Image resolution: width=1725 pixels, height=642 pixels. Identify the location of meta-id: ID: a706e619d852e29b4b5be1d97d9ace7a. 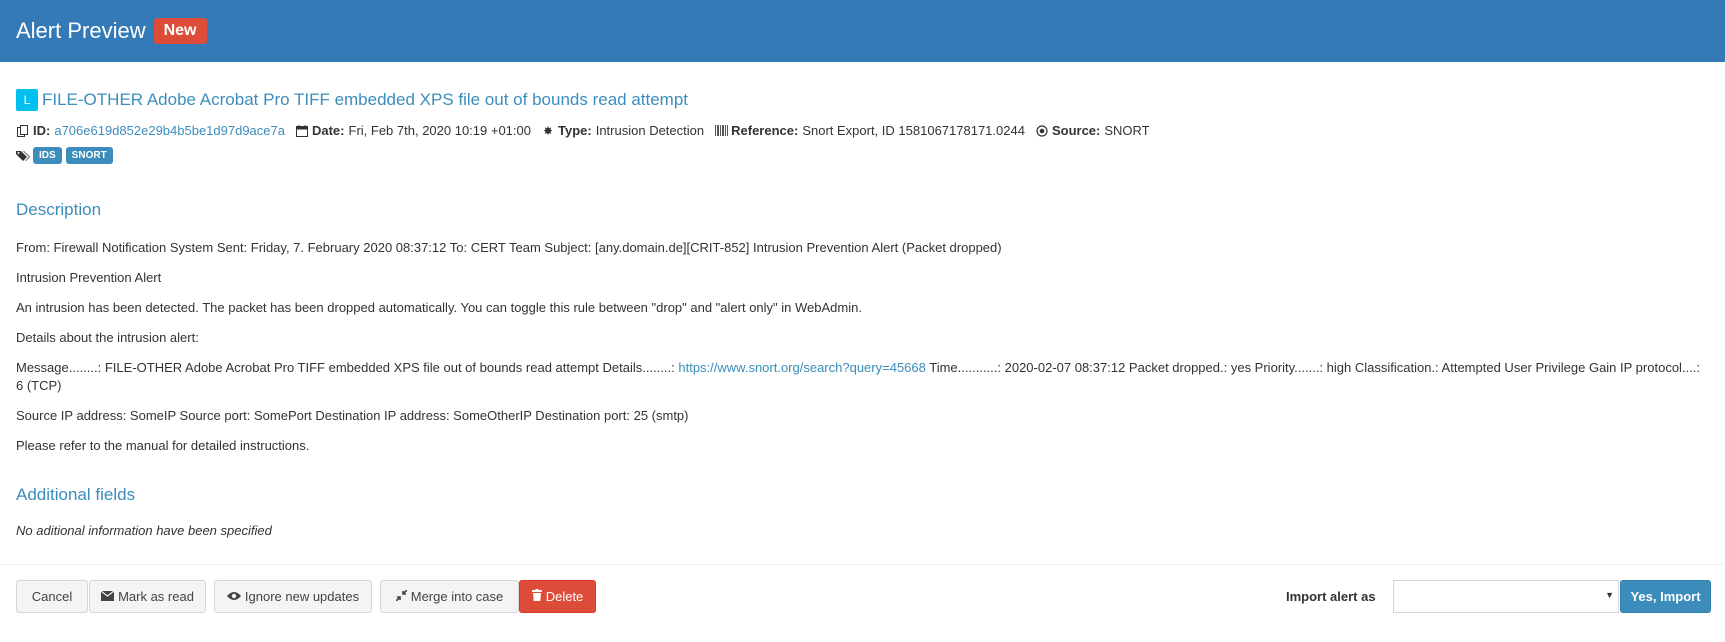
(150, 130).